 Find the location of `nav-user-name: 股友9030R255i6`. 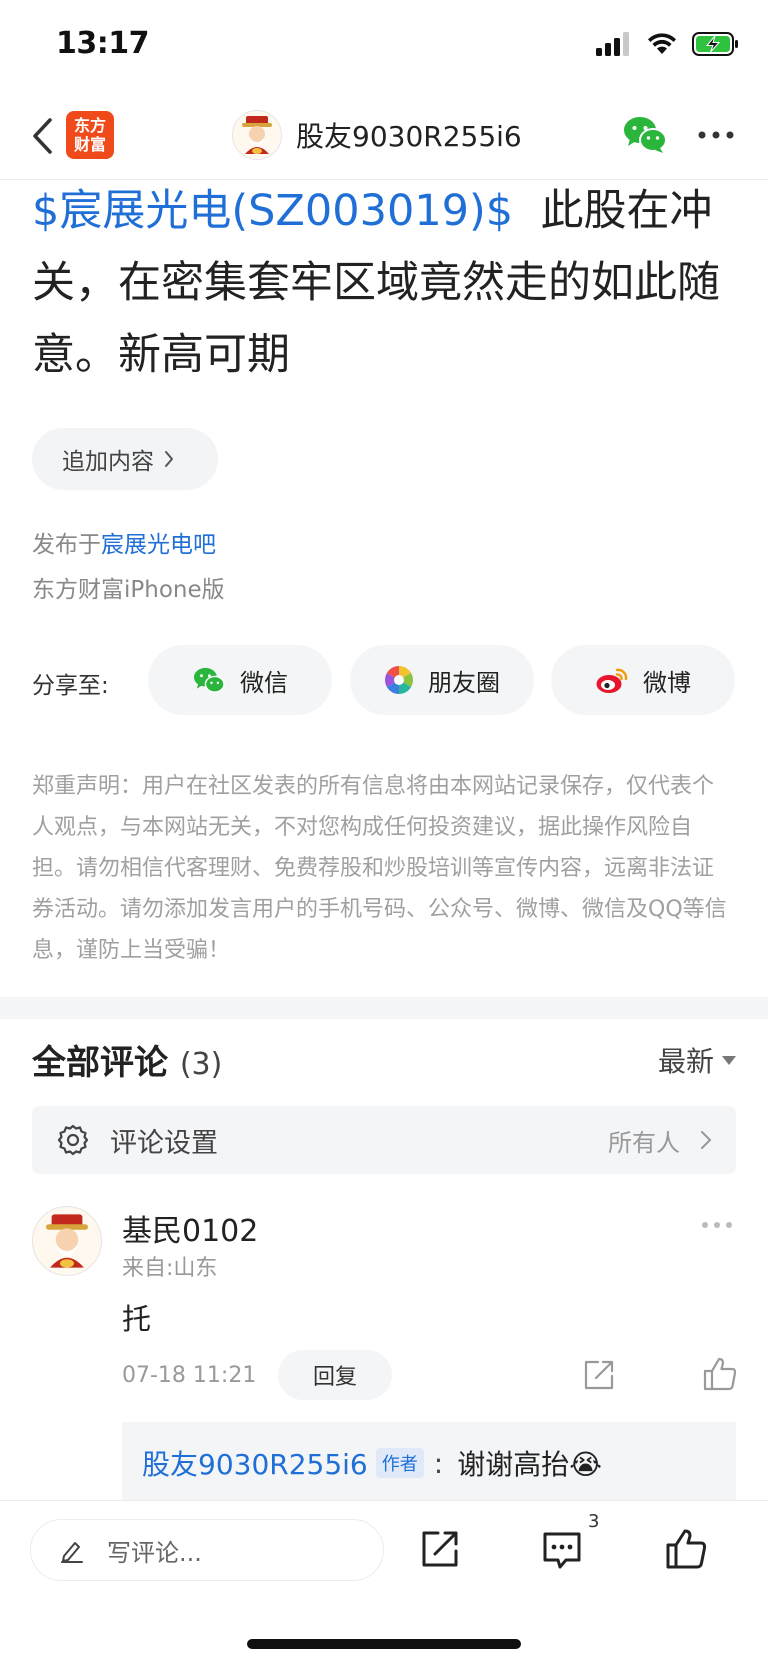

nav-user-name: 股友9030R255i6 is located at coordinates (409, 136).